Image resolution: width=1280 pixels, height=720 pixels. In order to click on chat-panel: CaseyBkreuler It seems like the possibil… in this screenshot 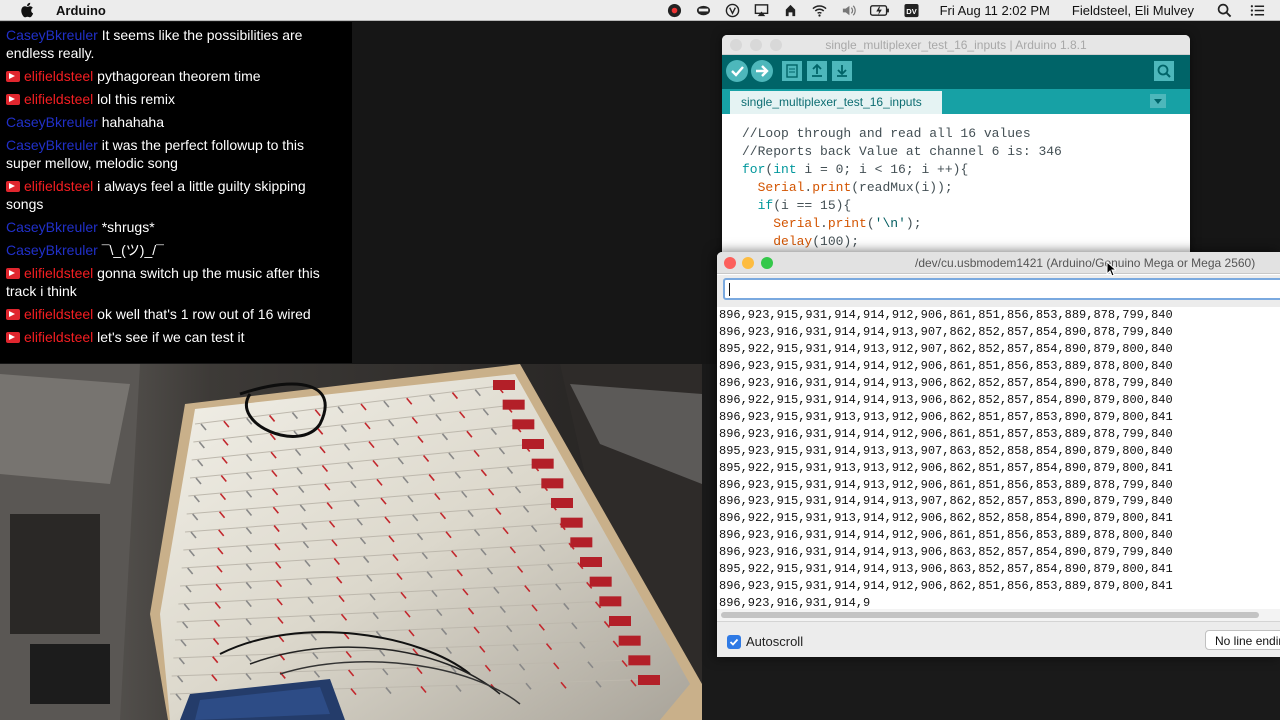, I will do `click(176, 192)`.